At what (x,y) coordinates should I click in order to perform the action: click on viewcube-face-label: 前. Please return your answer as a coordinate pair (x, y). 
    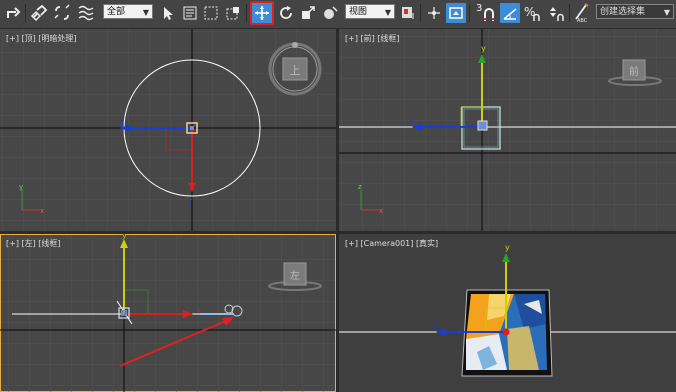
    Looking at the image, I should click on (634, 71).